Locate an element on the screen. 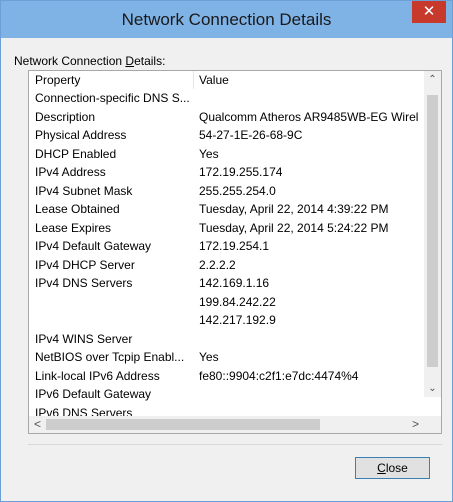 This screenshot has height=502, width=453. vertical-scroll-thumb is located at coordinates (432, 231).